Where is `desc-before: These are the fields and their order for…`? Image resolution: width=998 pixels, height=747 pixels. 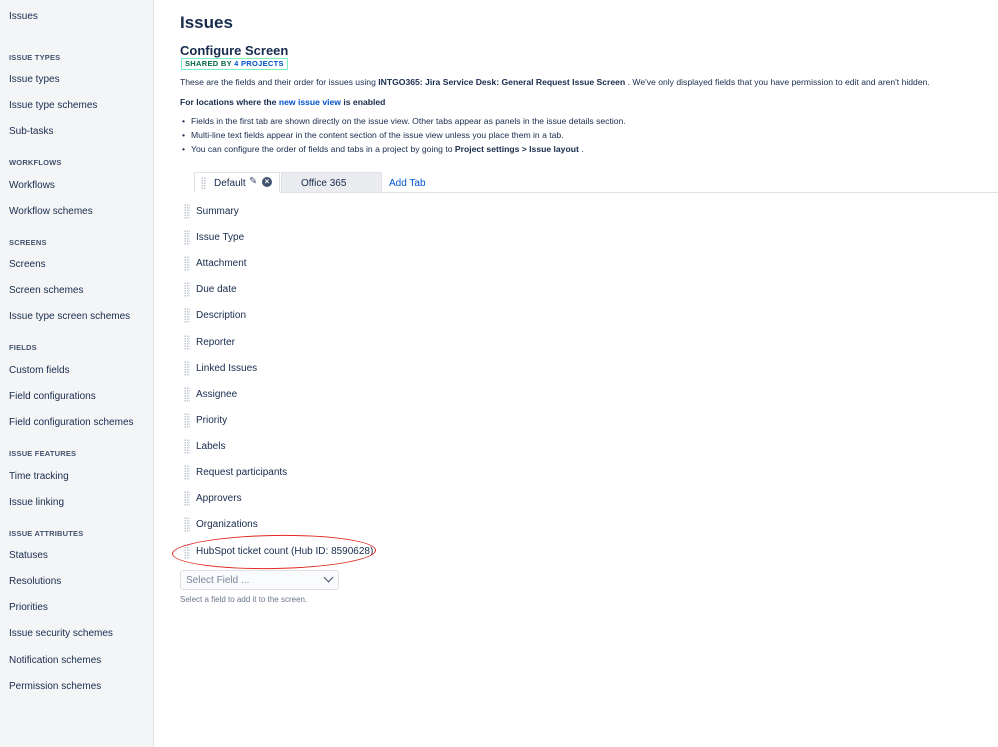 desc-before: These are the fields and their order for… is located at coordinates (279, 82).